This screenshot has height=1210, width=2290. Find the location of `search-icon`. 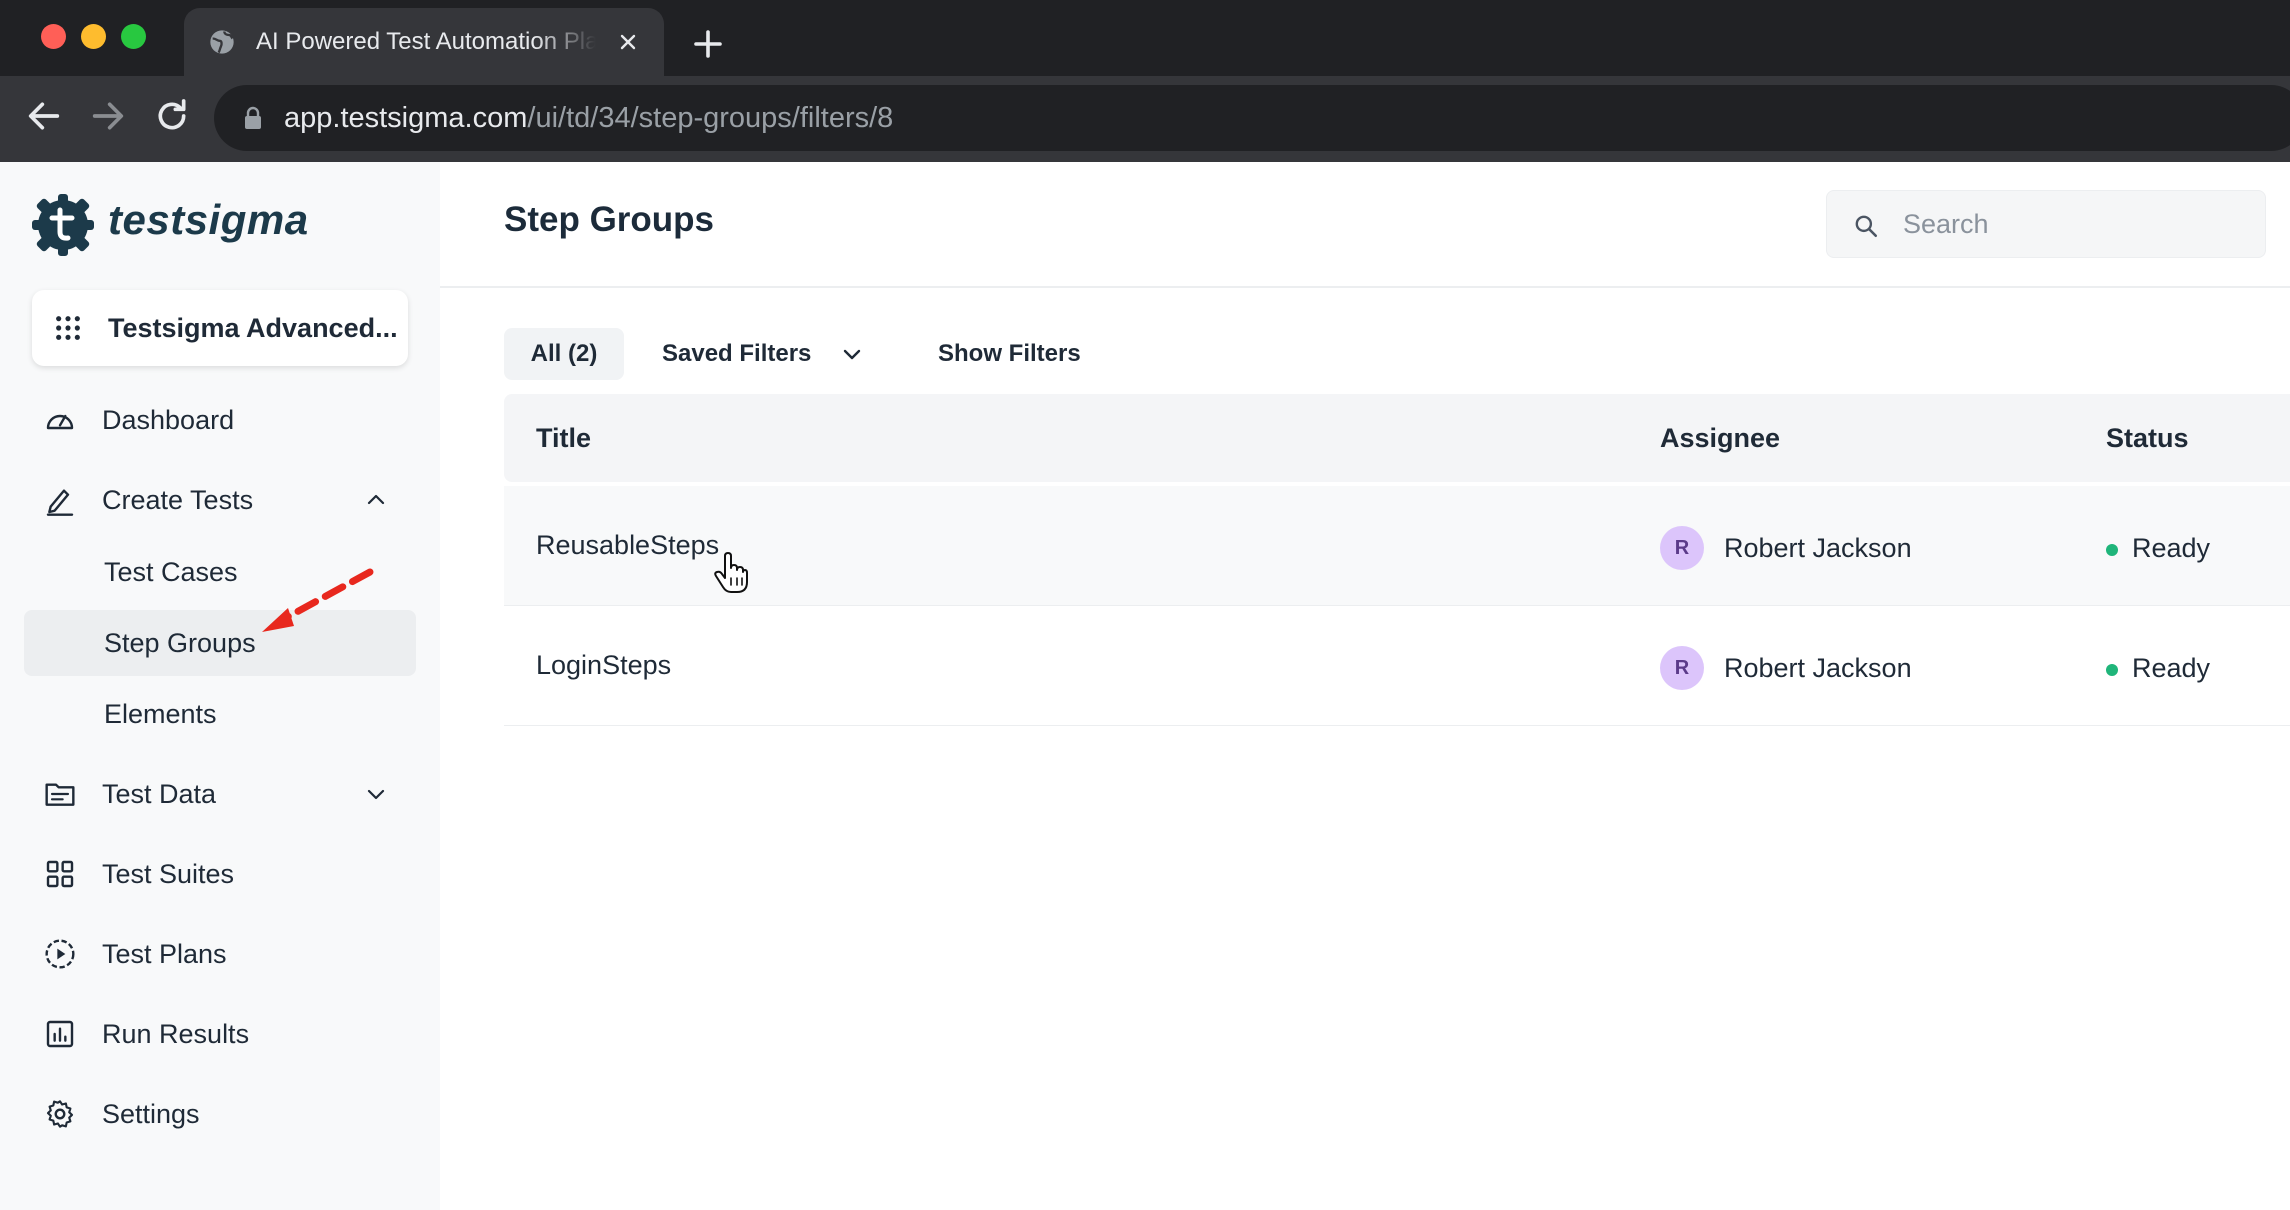

search-icon is located at coordinates (1866, 226).